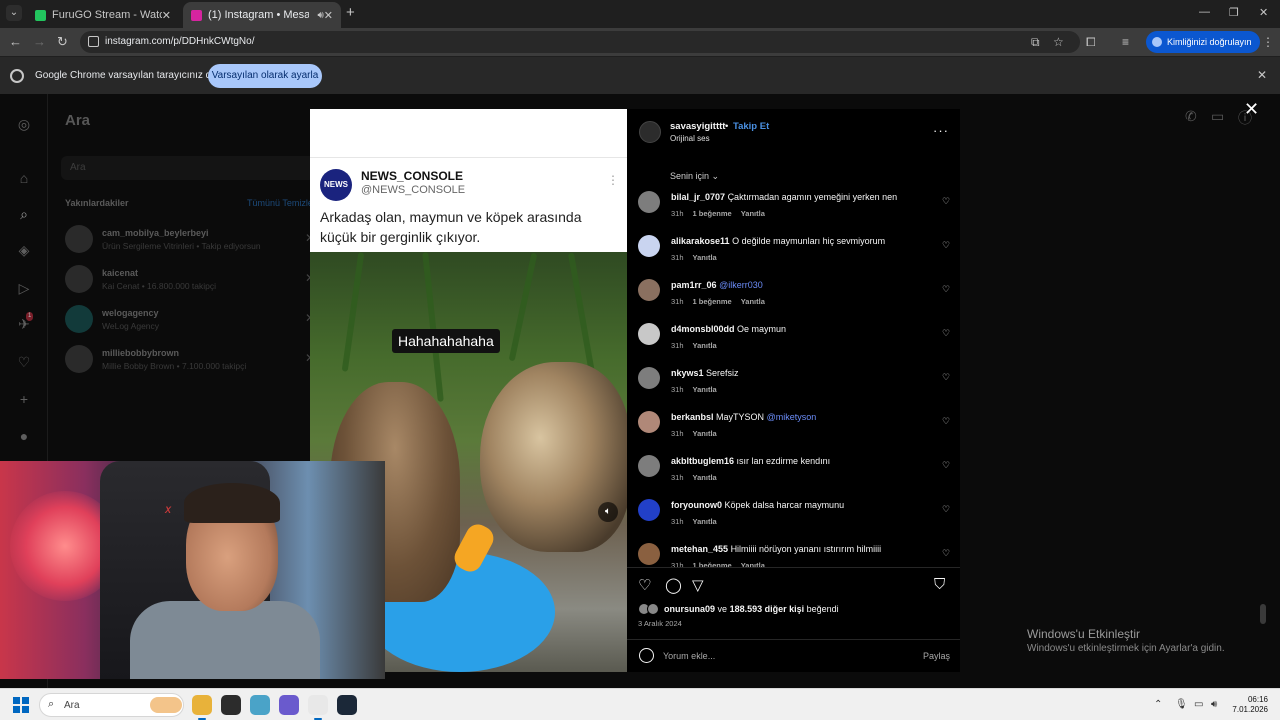 This screenshot has width=1280, height=720. What do you see at coordinates (15, 42) in the screenshot?
I see `back-icon: ←` at bounding box center [15, 42].